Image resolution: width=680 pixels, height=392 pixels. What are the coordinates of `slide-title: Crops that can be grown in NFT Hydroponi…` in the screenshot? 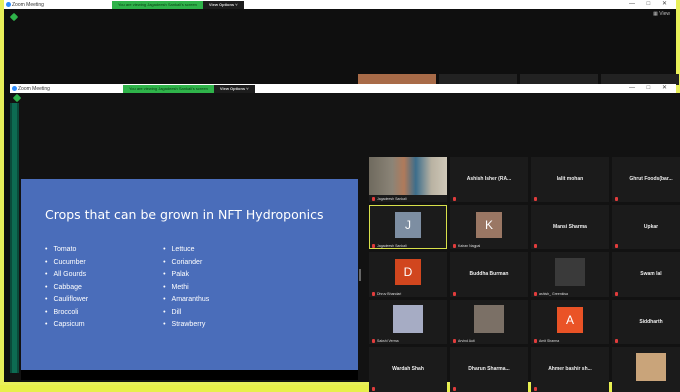 It's located at (184, 214).